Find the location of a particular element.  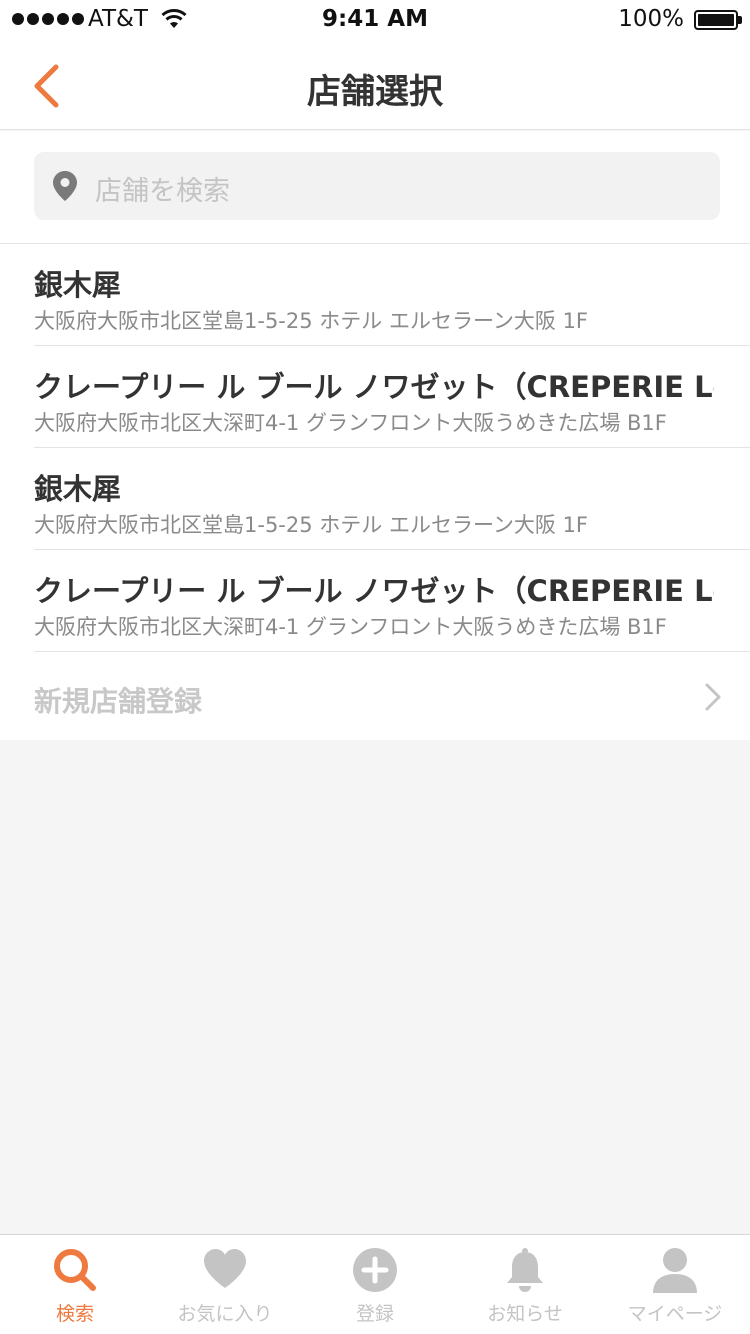

tab-bar: 検索 お気に入り 登録 お知らせ マイページ is located at coordinates (375, 1284).